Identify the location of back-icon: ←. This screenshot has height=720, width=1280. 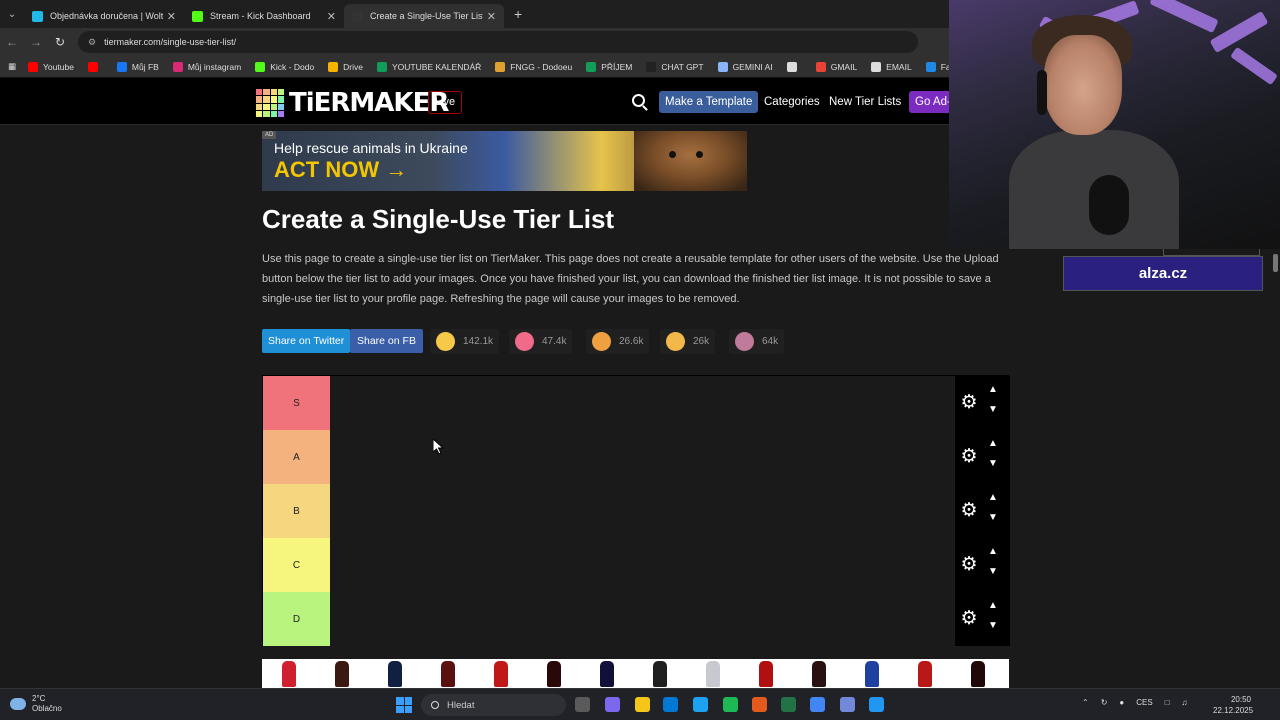
(12, 42).